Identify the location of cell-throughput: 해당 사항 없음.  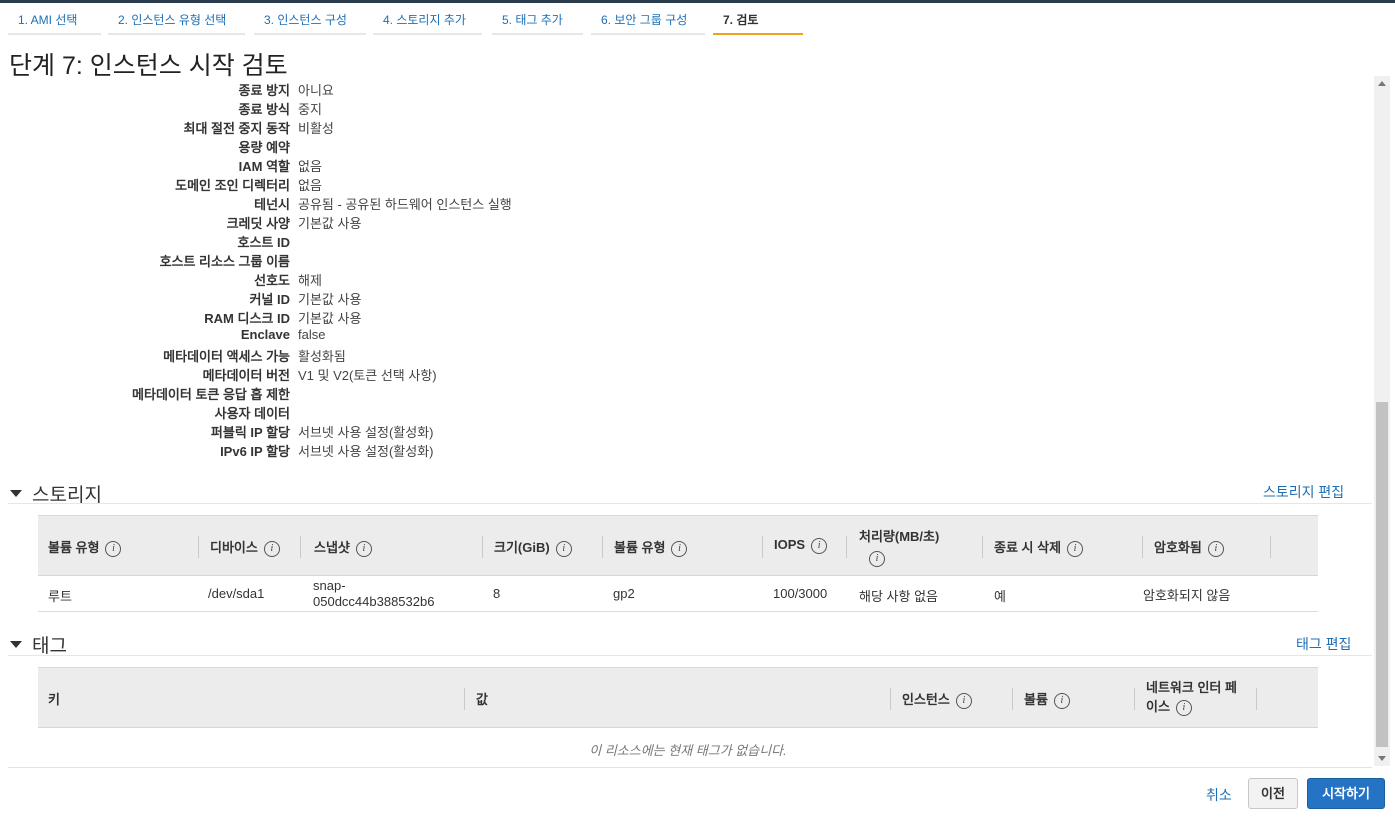
(898, 596).